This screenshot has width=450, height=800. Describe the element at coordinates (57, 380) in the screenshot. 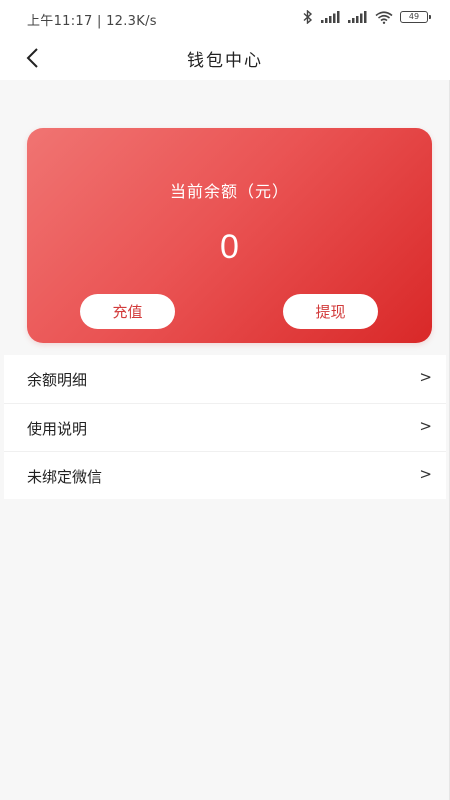

I see `menu-item-label: 余额明细` at that location.